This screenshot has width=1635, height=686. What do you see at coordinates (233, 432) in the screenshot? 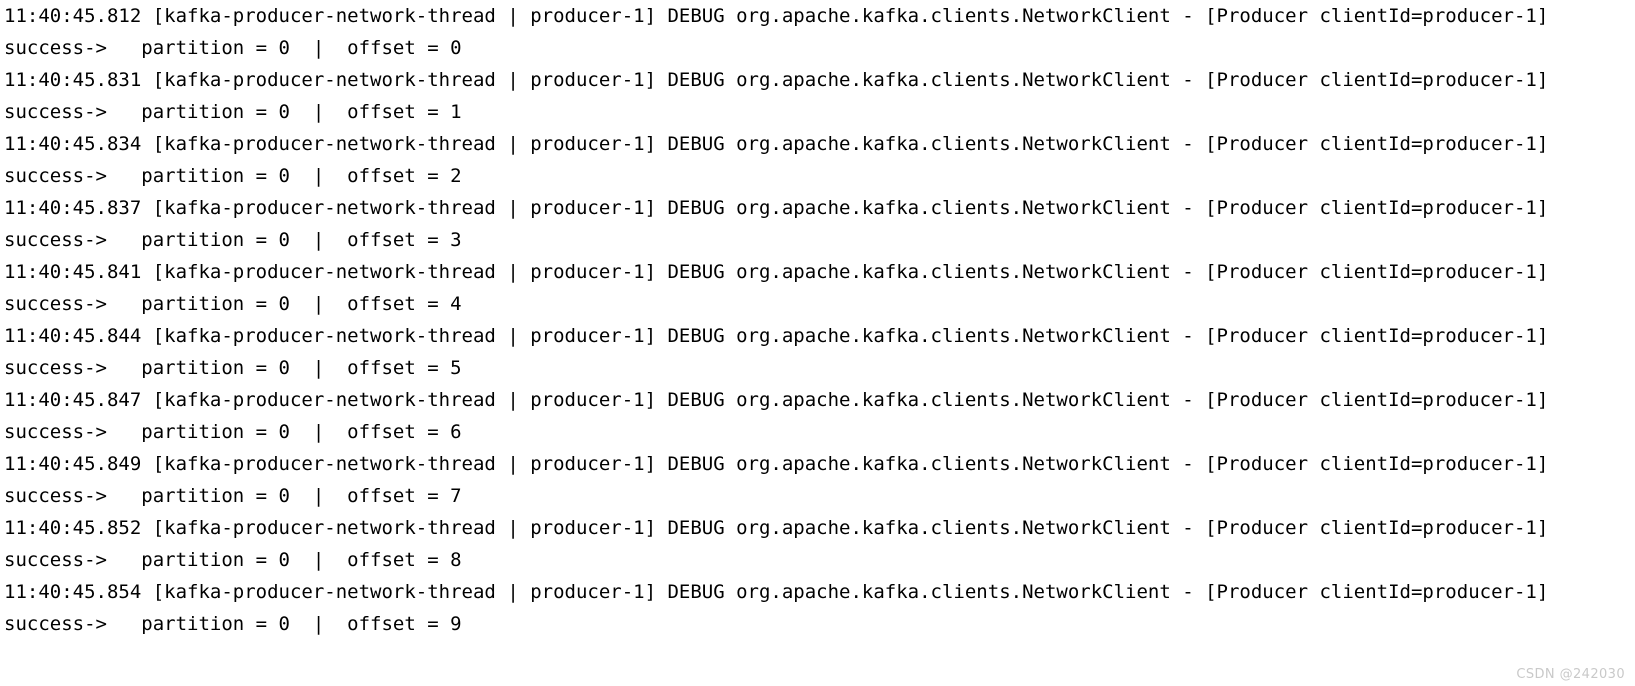
I see `log-line-result: success-> partition = 0 | offset = 6` at bounding box center [233, 432].